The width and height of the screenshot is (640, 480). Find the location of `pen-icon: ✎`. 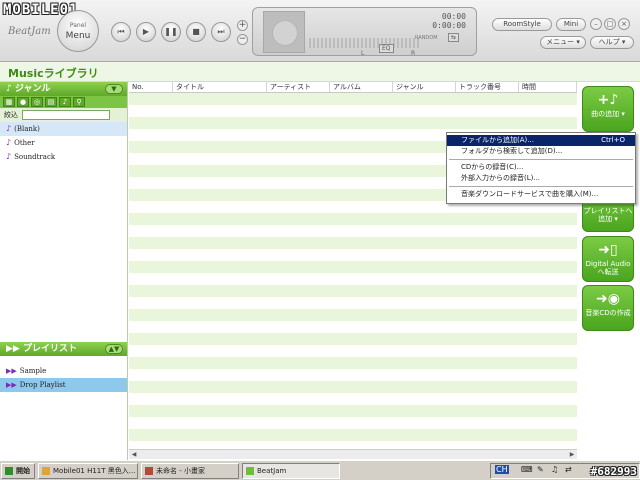

pen-icon: ✎ is located at coordinates (540, 469).